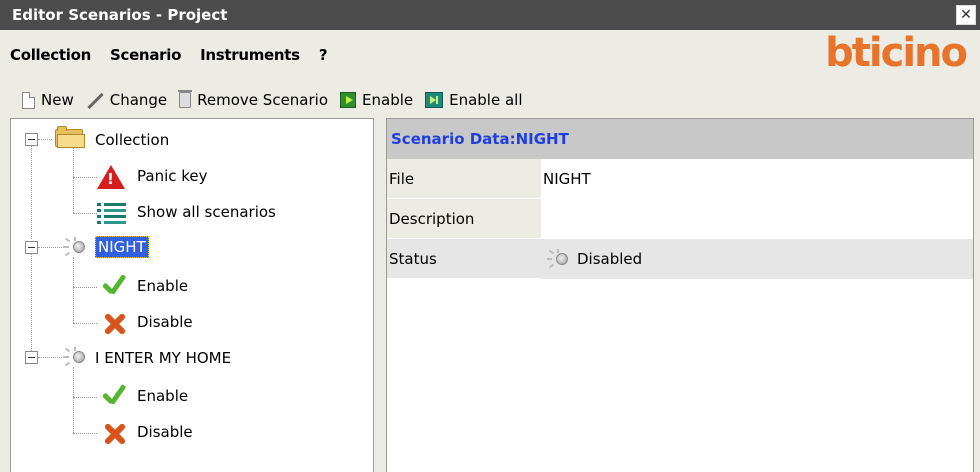 The height and width of the screenshot is (472, 980). What do you see at coordinates (680, 139) in the screenshot?
I see `scenario-data-header: Scenario Data:NIGHT` at bounding box center [680, 139].